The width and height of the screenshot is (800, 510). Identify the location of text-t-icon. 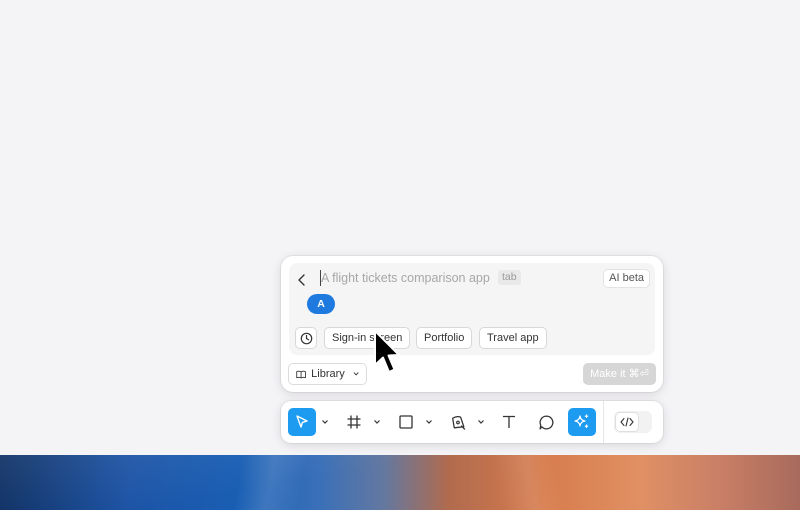
(509, 421).